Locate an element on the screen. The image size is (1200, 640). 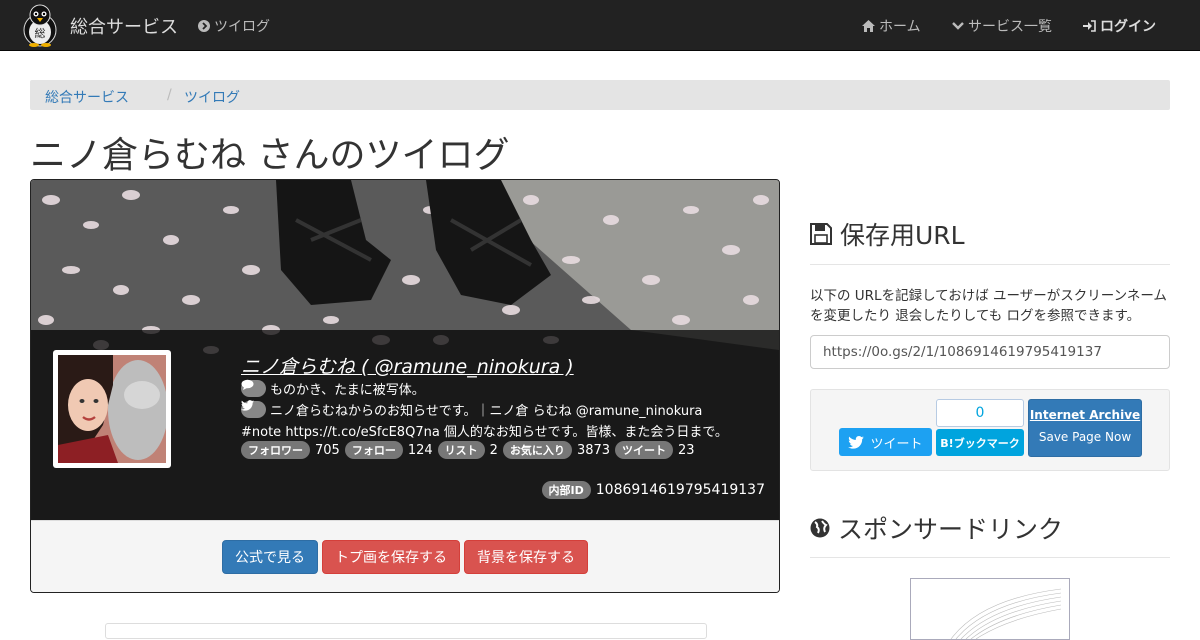
internal-id-label: 内部ID is located at coordinates (566, 490).